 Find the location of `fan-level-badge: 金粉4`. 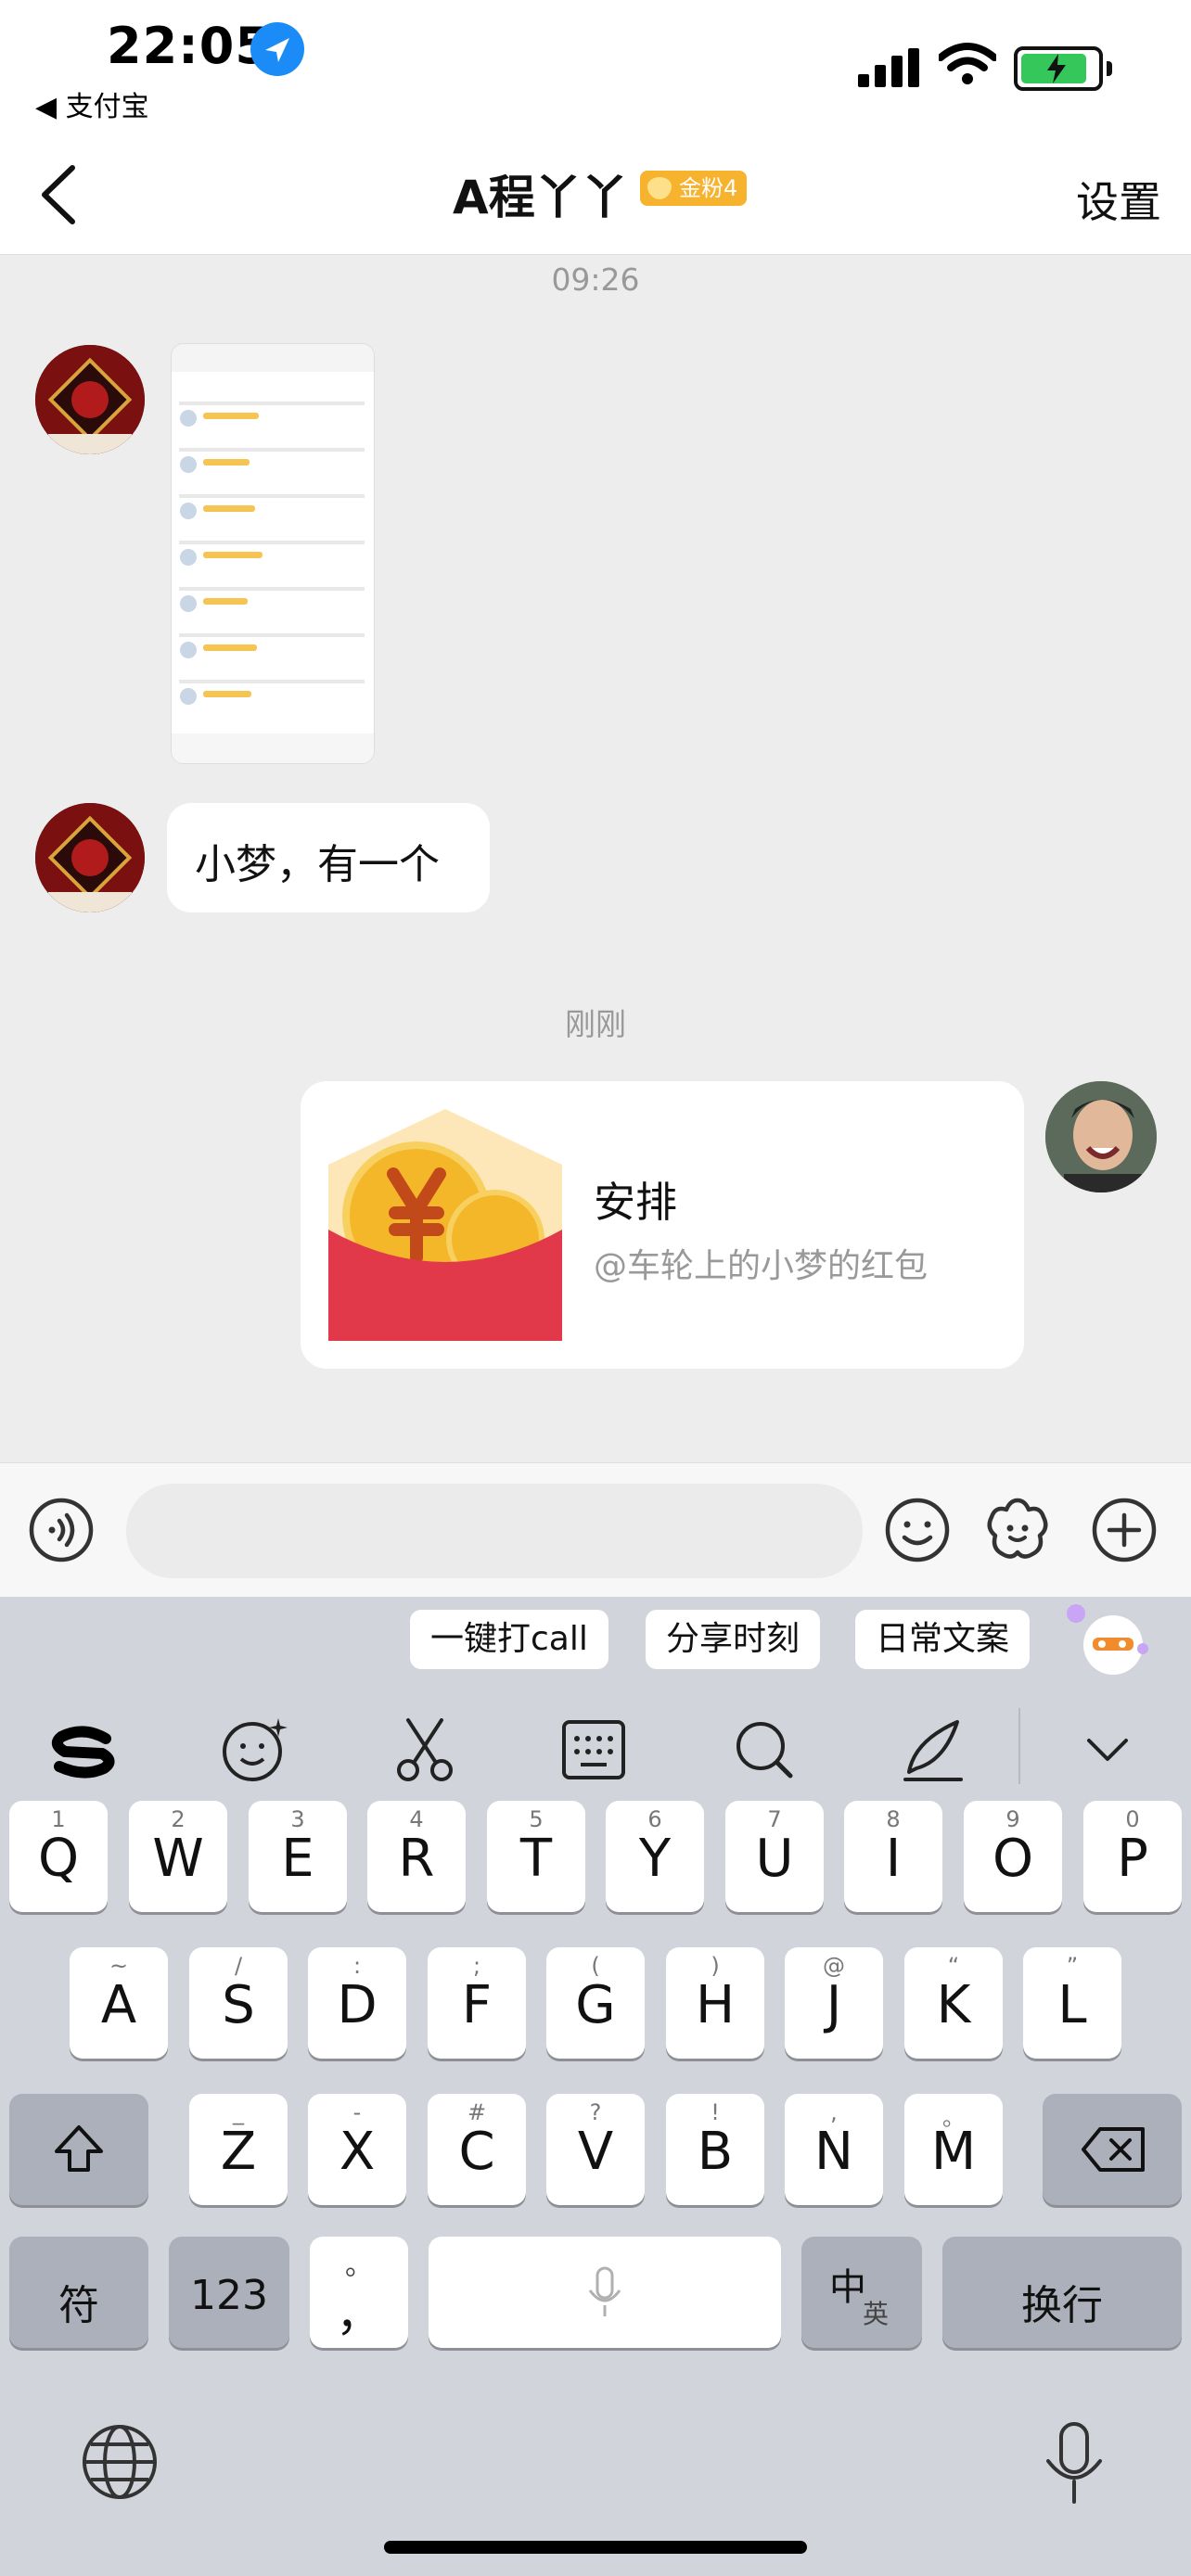

fan-level-badge: 金粉4 is located at coordinates (694, 188).